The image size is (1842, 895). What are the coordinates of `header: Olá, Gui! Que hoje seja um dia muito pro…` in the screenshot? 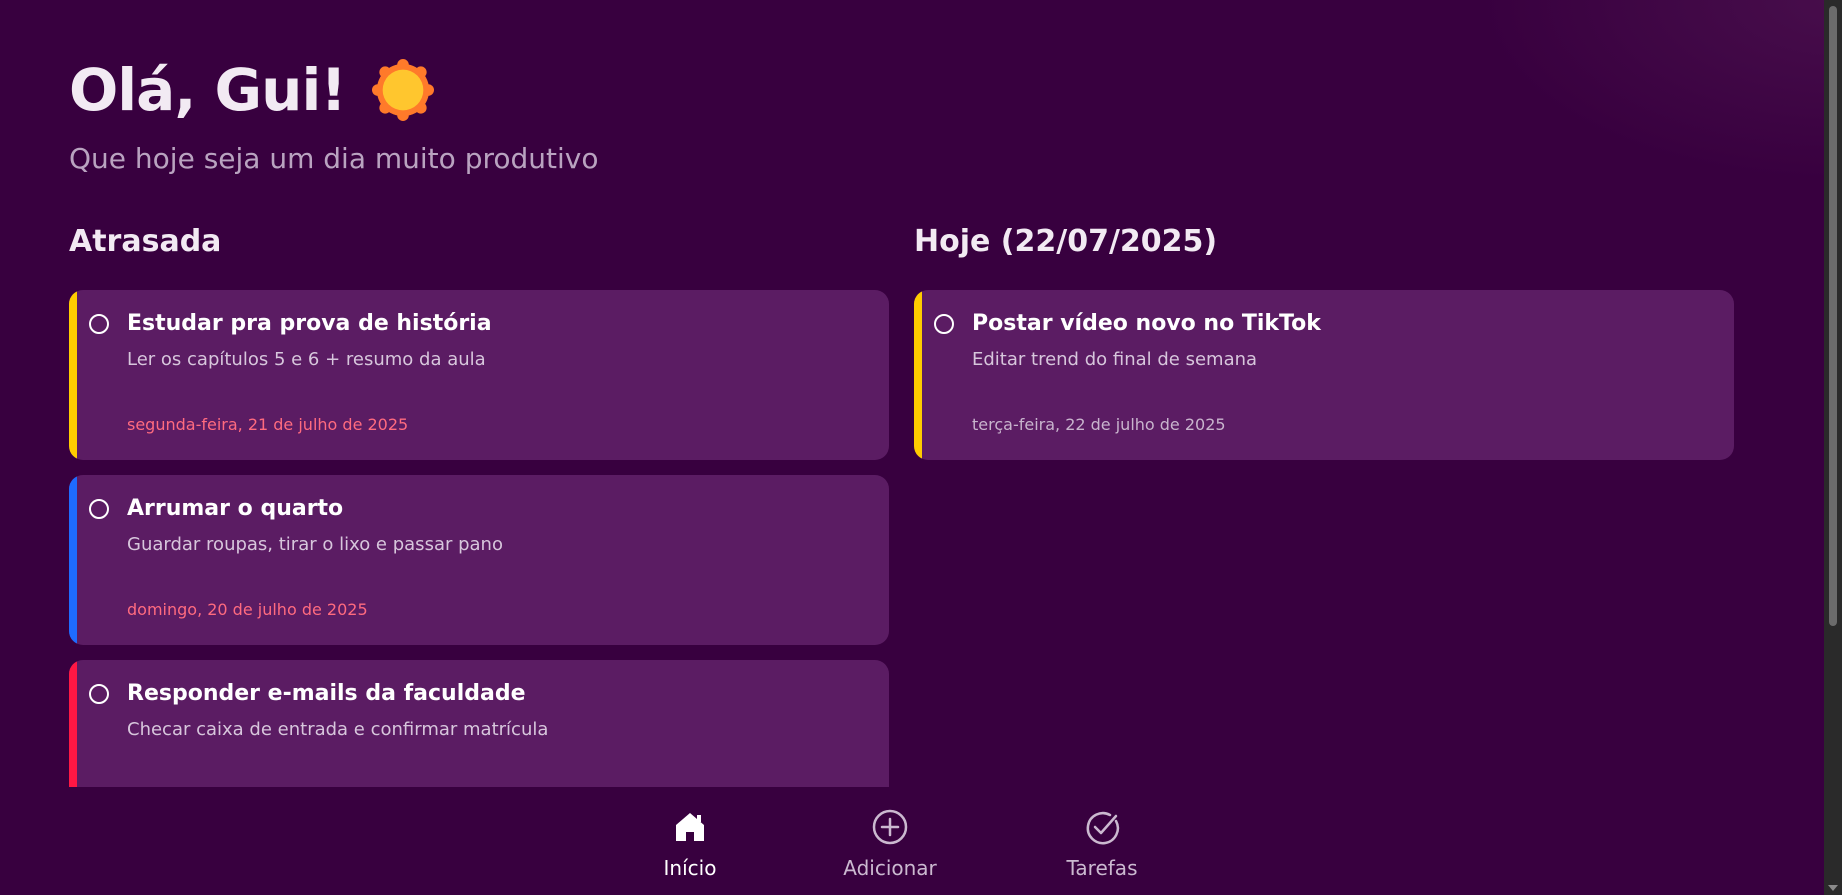 It's located at (333, 114).